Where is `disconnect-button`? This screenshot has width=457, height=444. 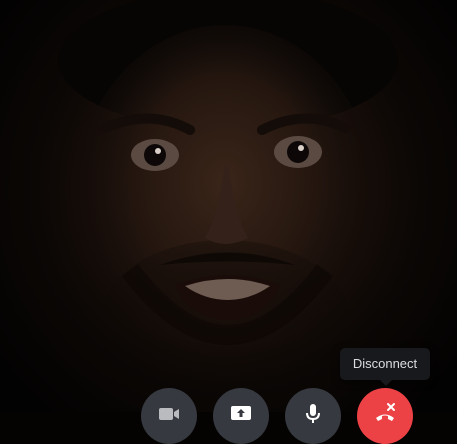 disconnect-button is located at coordinates (385, 416).